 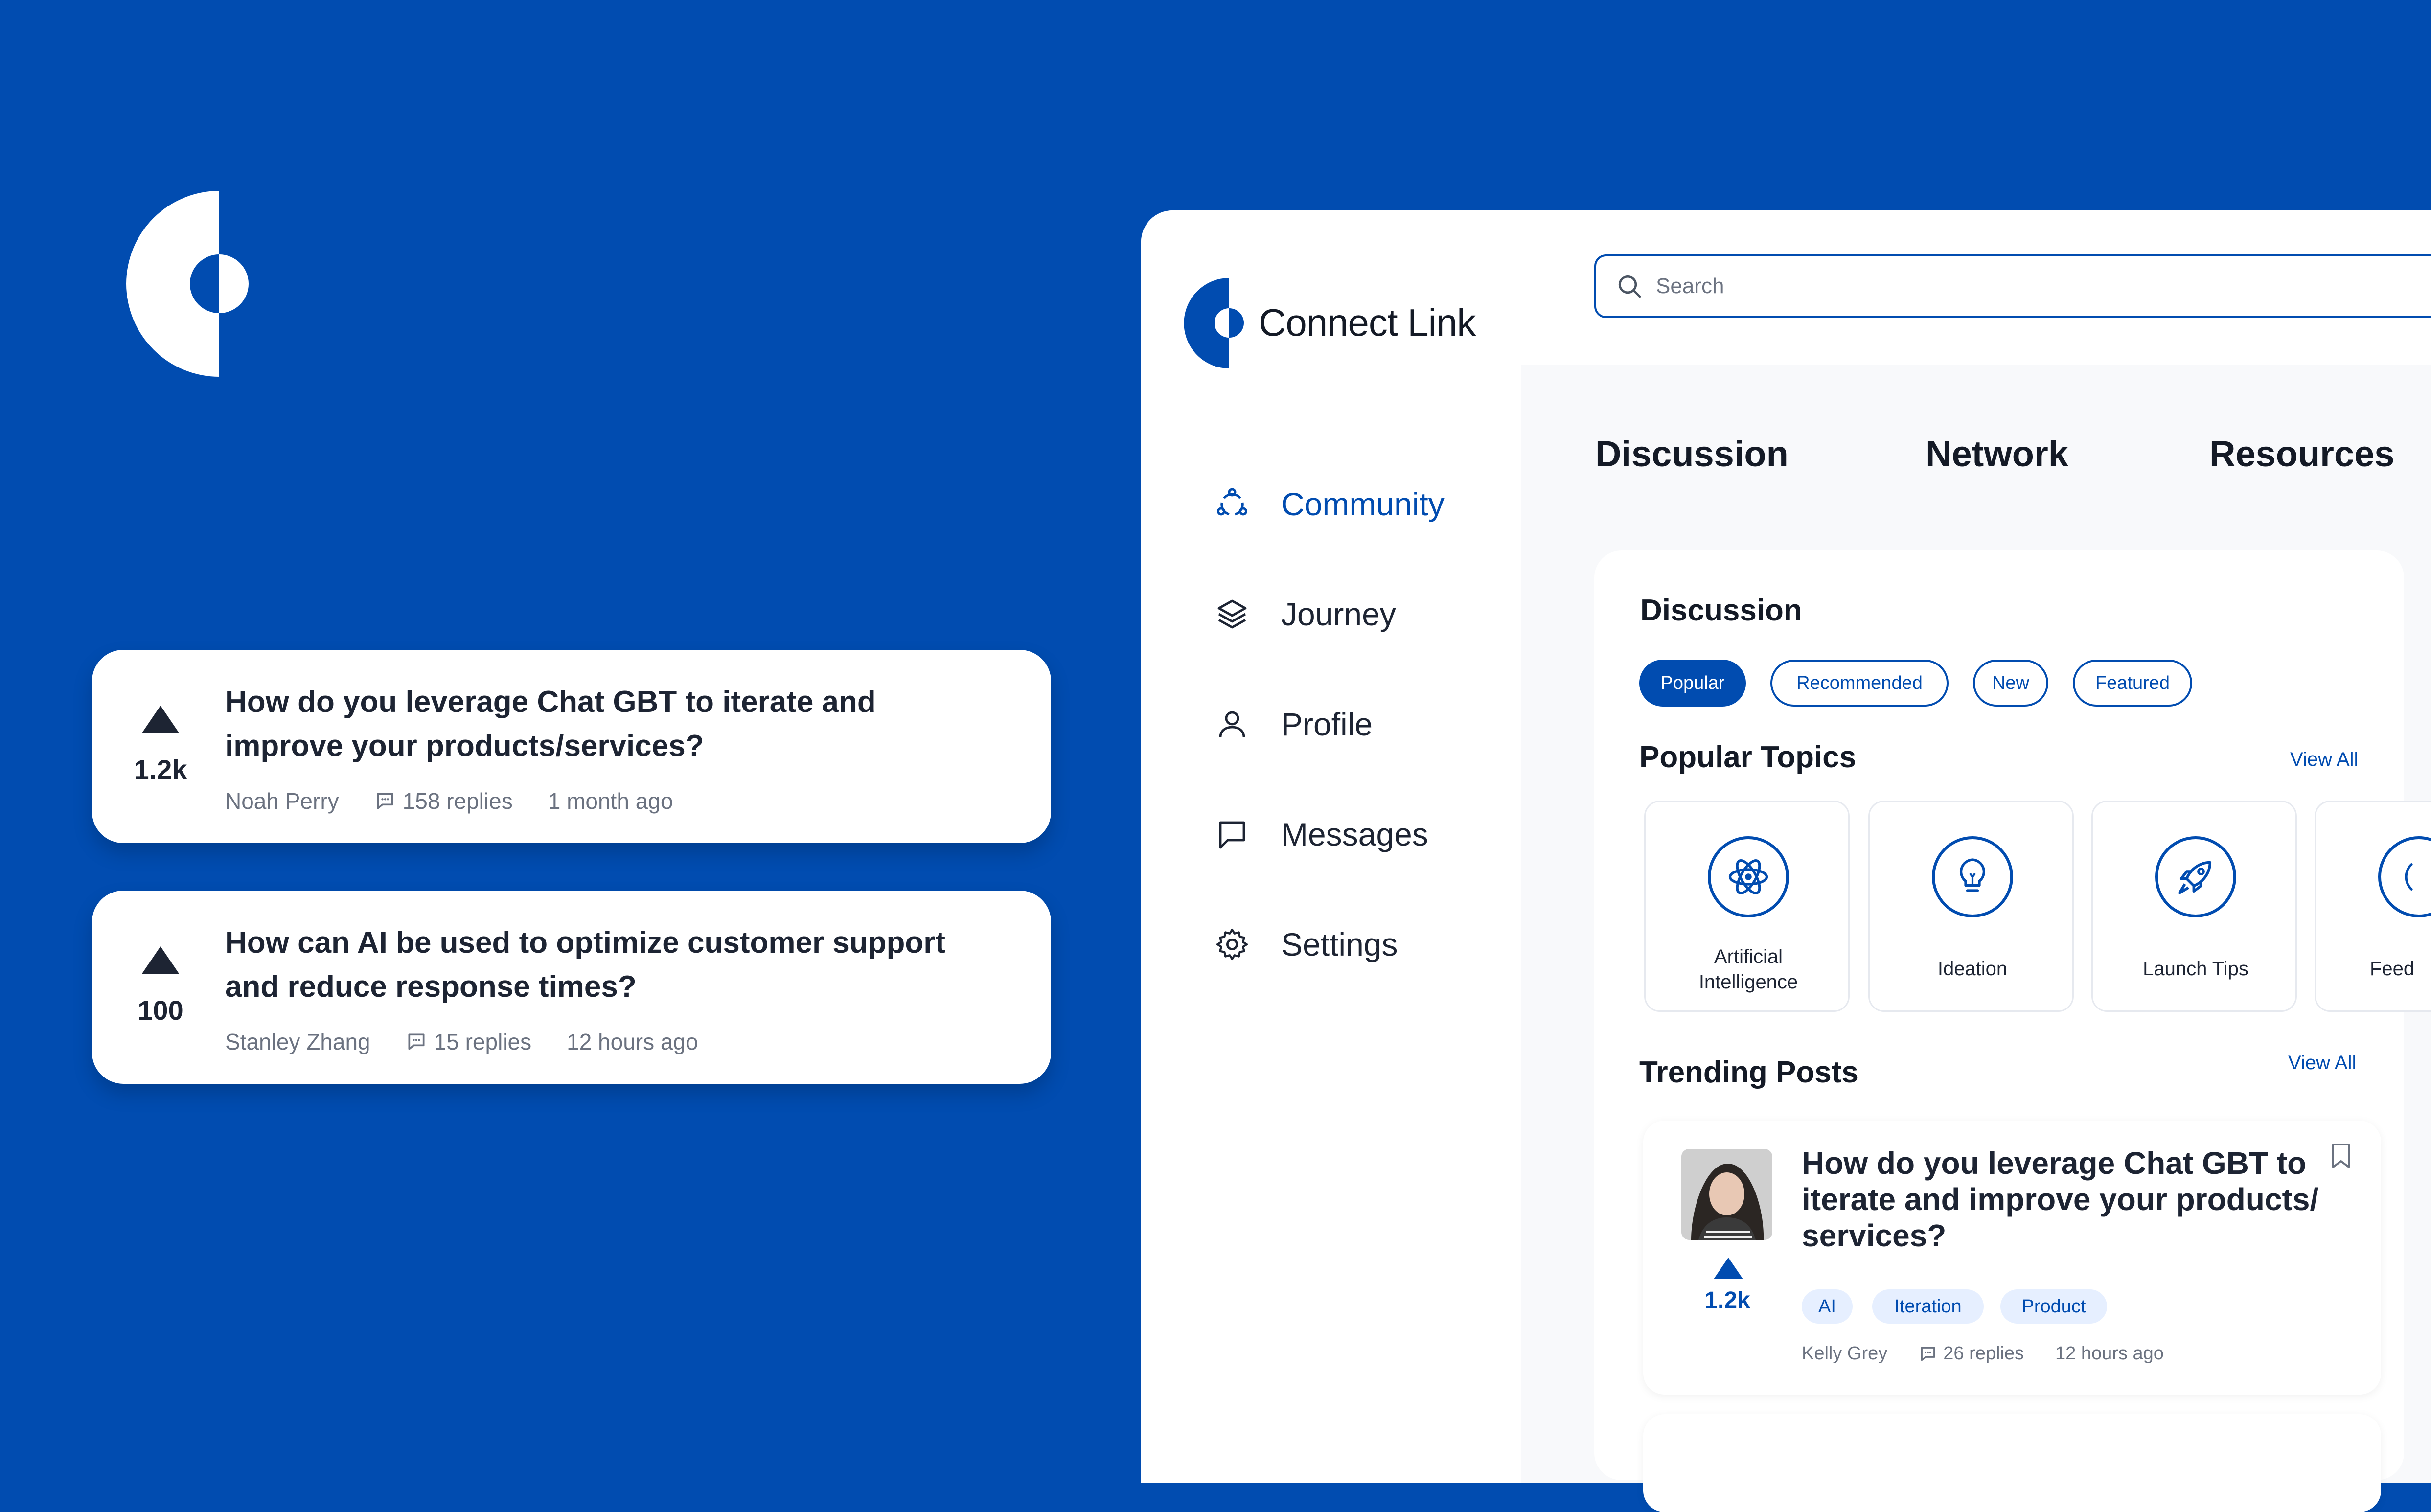 What do you see at coordinates (611, 801) in the screenshot?
I see `post-time: 1 month ago` at bounding box center [611, 801].